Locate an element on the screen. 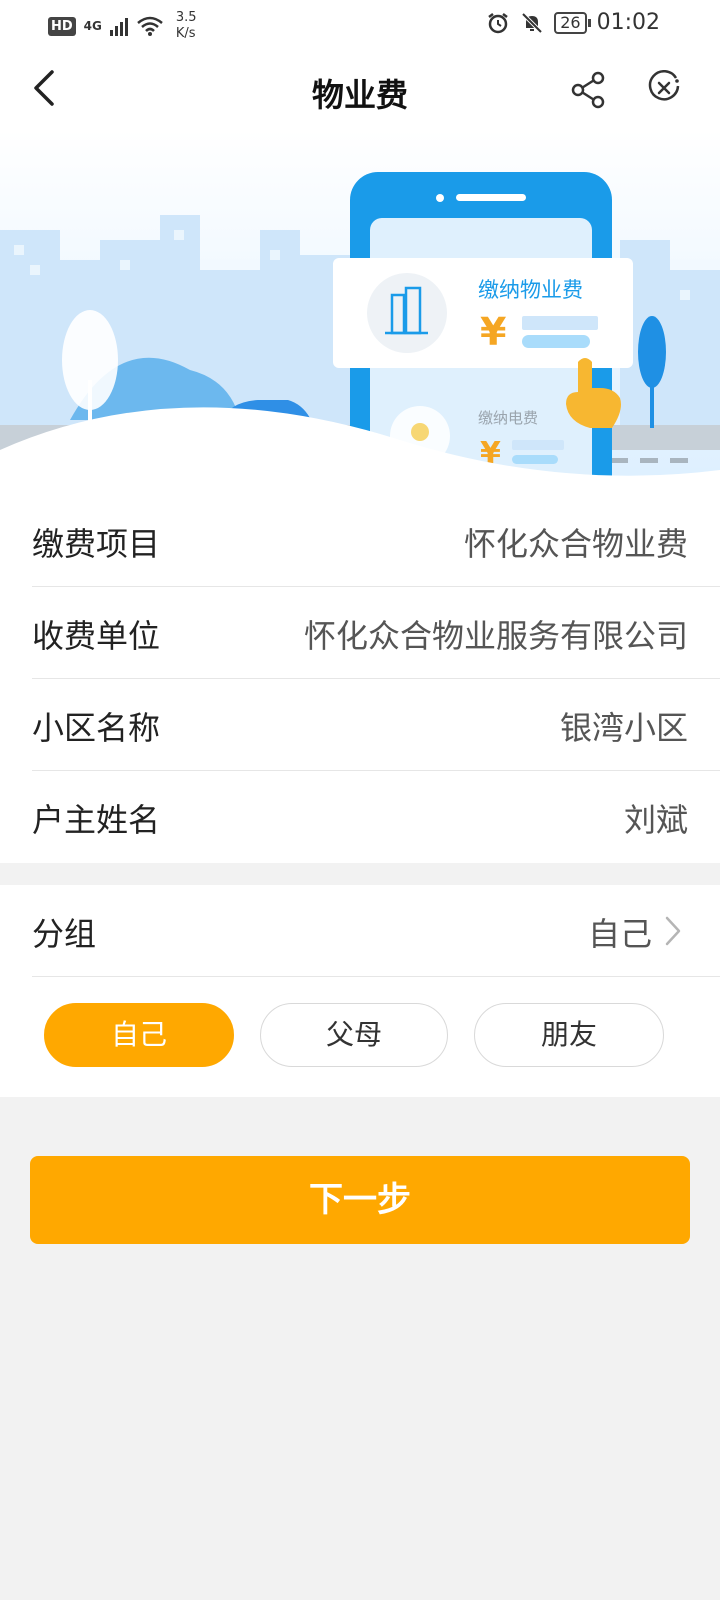  group-options: 自己 父母 朋友 is located at coordinates (360, 1036).